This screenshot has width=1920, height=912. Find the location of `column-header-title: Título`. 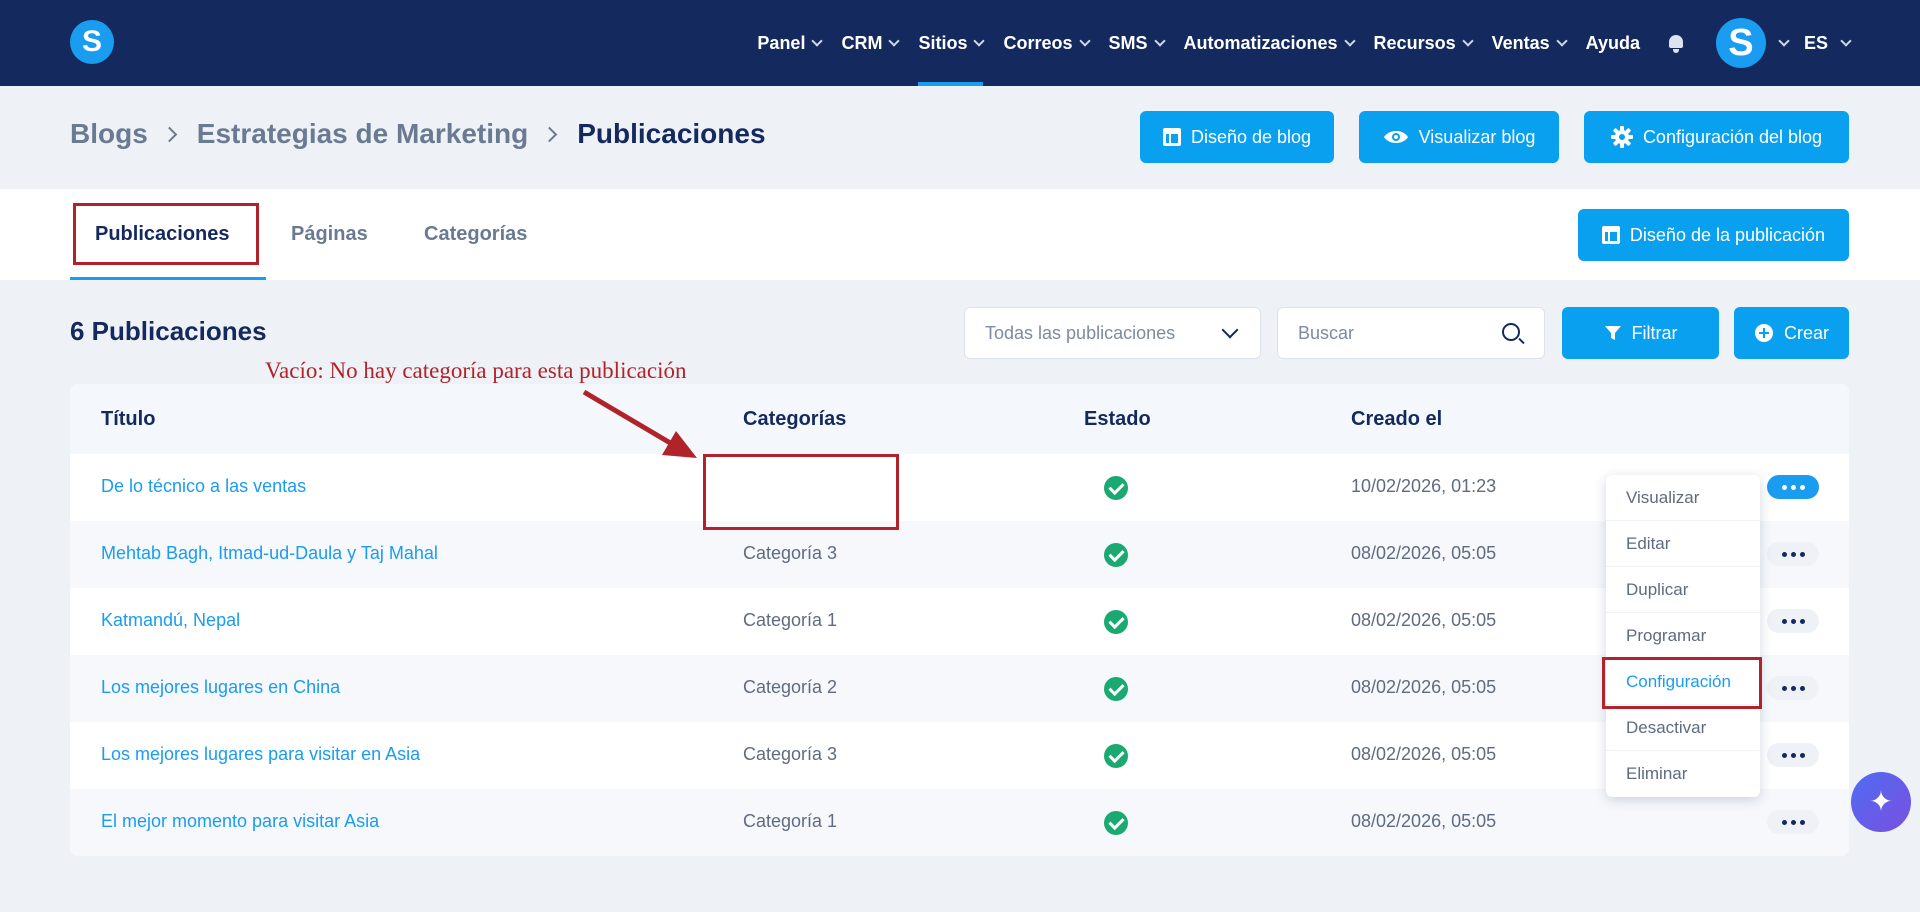

column-header-title: Título is located at coordinates (128, 419).